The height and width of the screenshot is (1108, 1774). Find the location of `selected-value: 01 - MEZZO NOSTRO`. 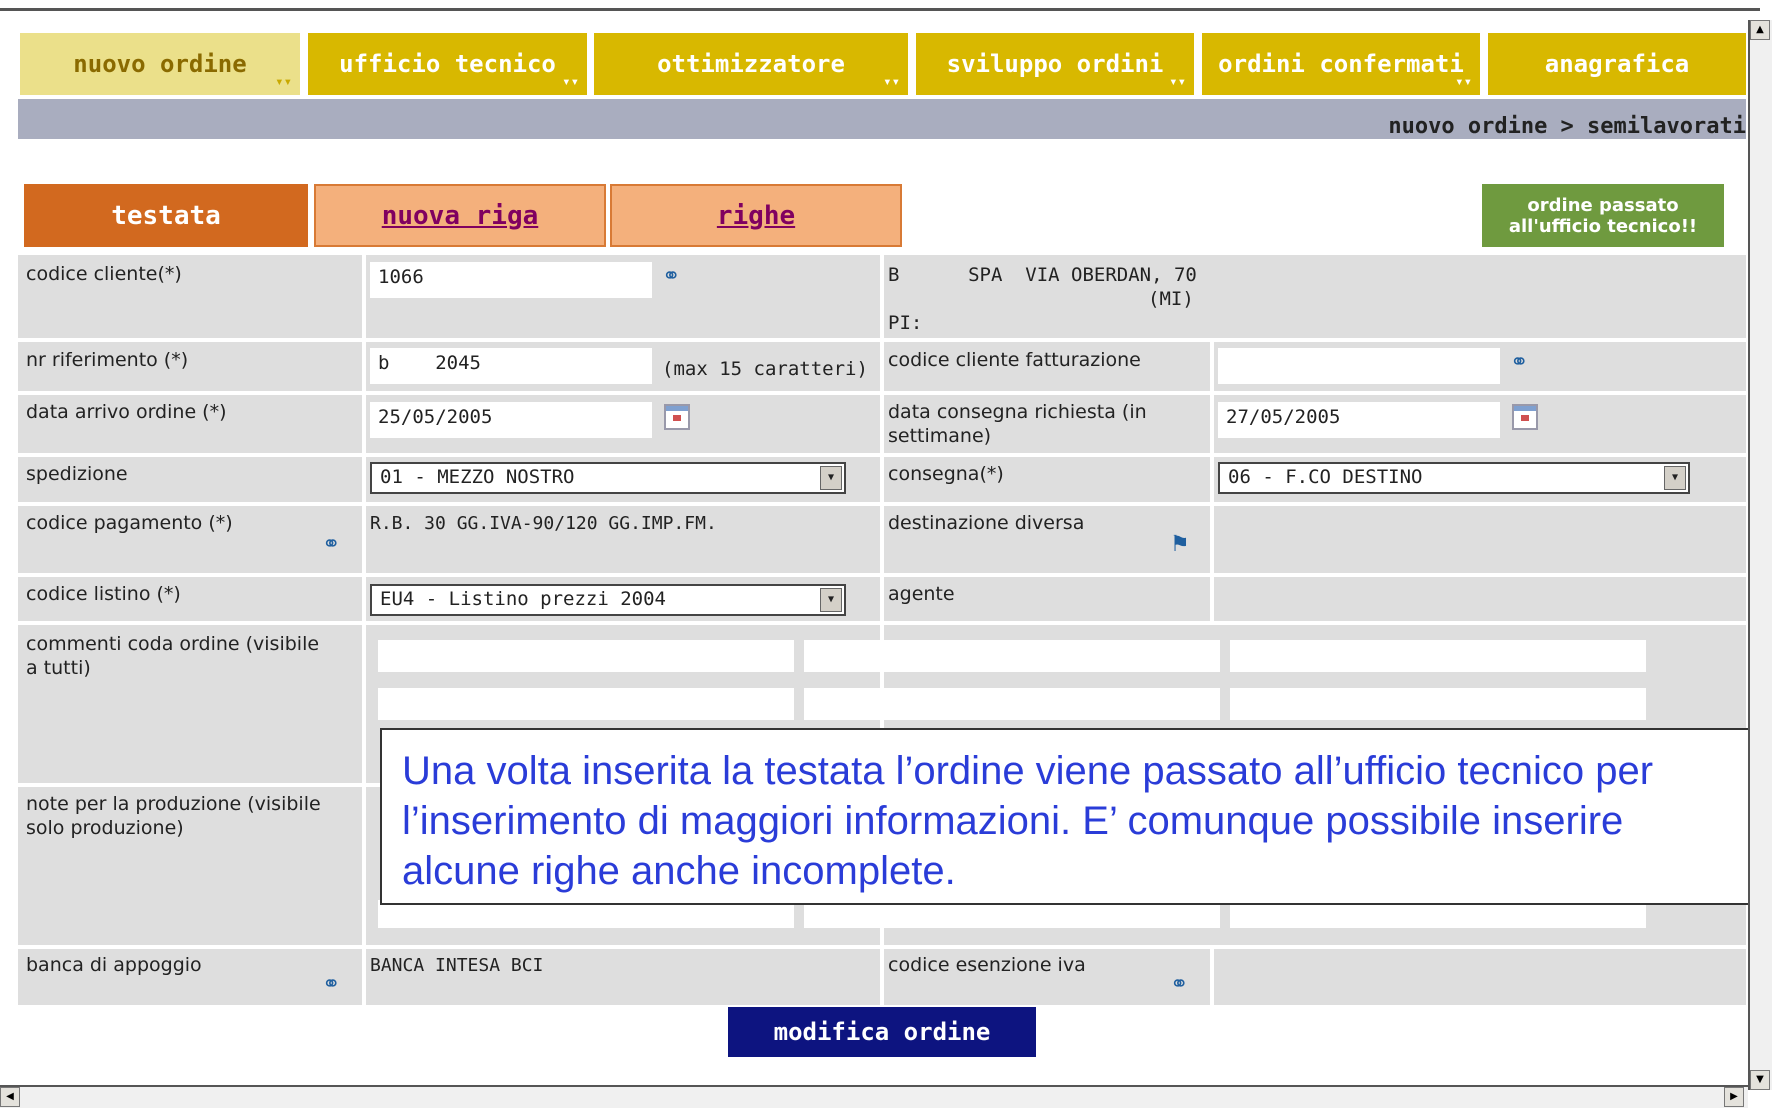

selected-value: 01 - MEZZO NOSTRO is located at coordinates (477, 477).